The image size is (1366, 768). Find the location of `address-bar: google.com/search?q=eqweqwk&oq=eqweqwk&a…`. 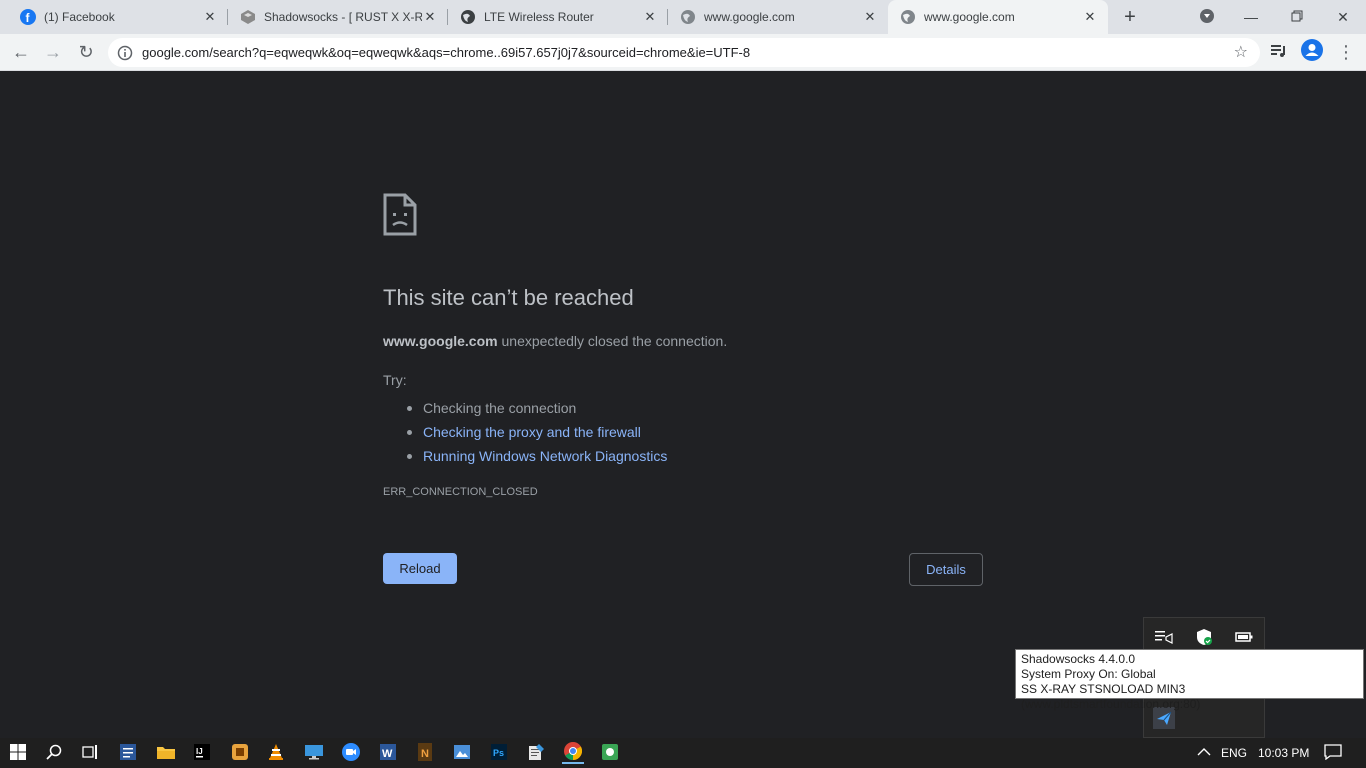

address-bar: google.com/search?q=eqweqwk&oq=eqweqwk&a… is located at coordinates (684, 52).